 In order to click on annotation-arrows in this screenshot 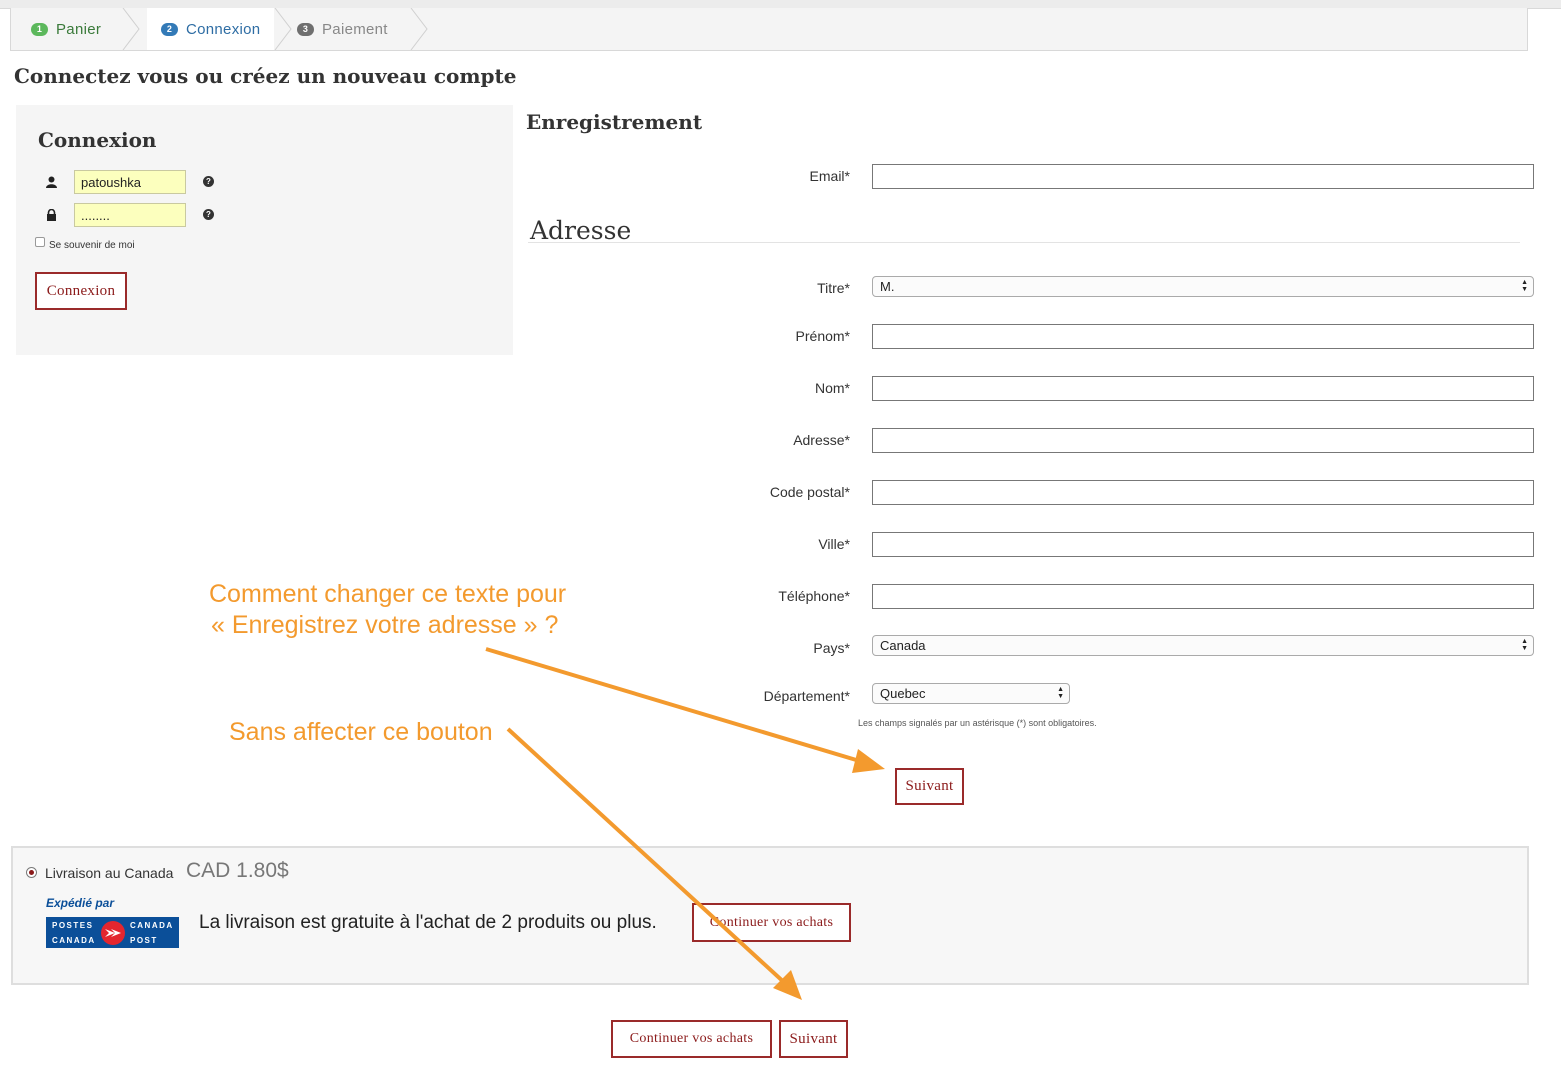, I will do `click(685, 823)`.